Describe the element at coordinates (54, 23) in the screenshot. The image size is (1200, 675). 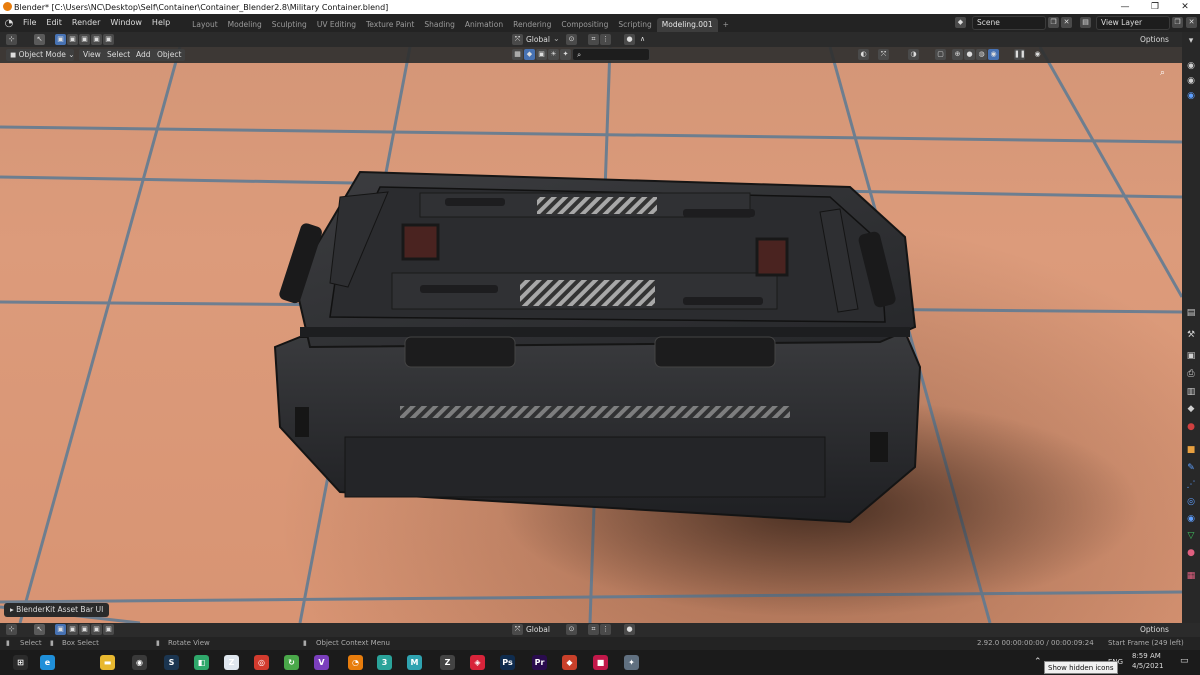
I see `menu-edit: Edit` at that location.